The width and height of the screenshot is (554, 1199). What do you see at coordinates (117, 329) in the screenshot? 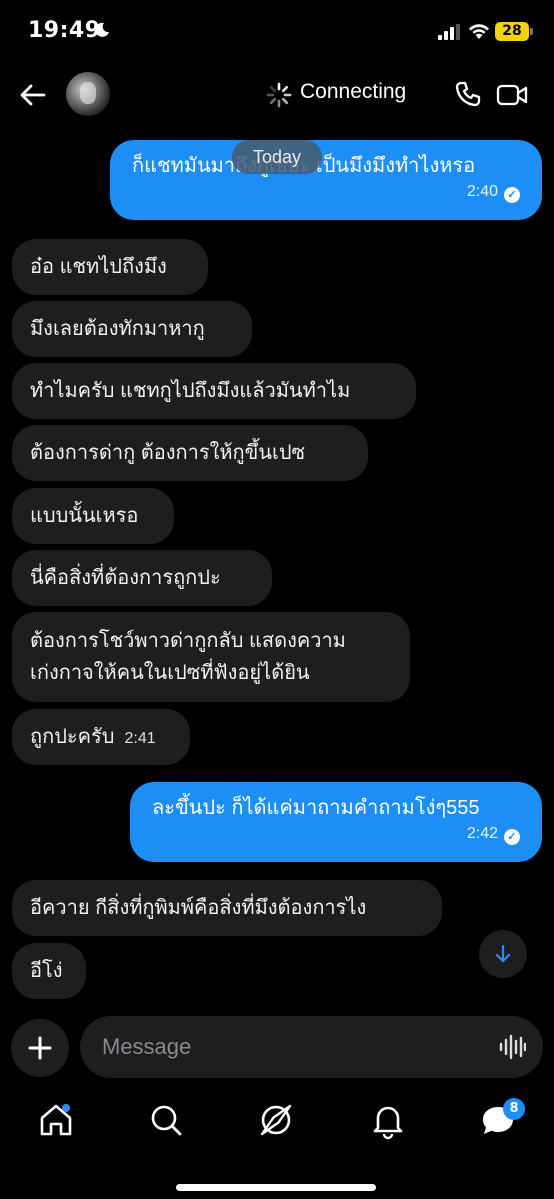
I see `message-text: มึงเลยต้องทักมาหากู` at bounding box center [117, 329].